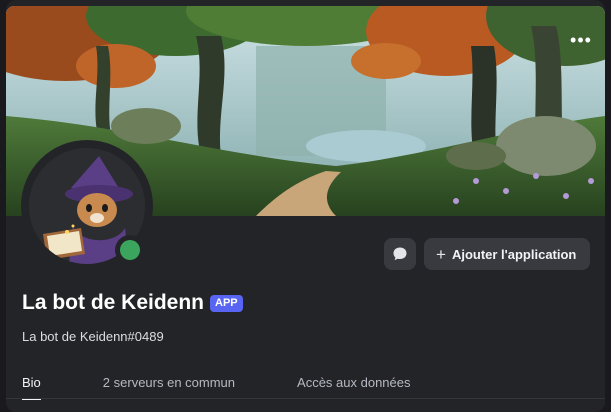  What do you see at coordinates (93, 336) in the screenshot?
I see `profile-tag: La bot de Keidenn#0489` at bounding box center [93, 336].